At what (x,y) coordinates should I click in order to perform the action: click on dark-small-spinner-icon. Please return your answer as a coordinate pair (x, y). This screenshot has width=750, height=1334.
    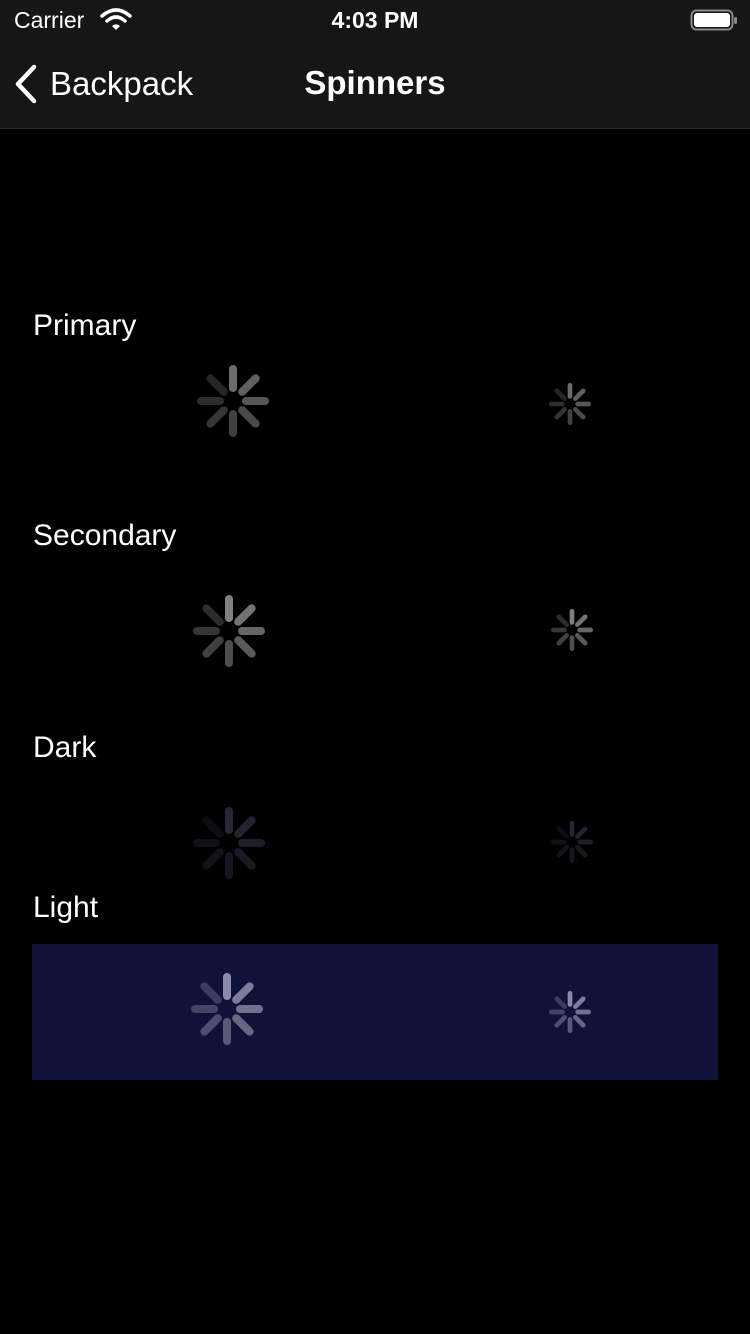
    Looking at the image, I should click on (572, 842).